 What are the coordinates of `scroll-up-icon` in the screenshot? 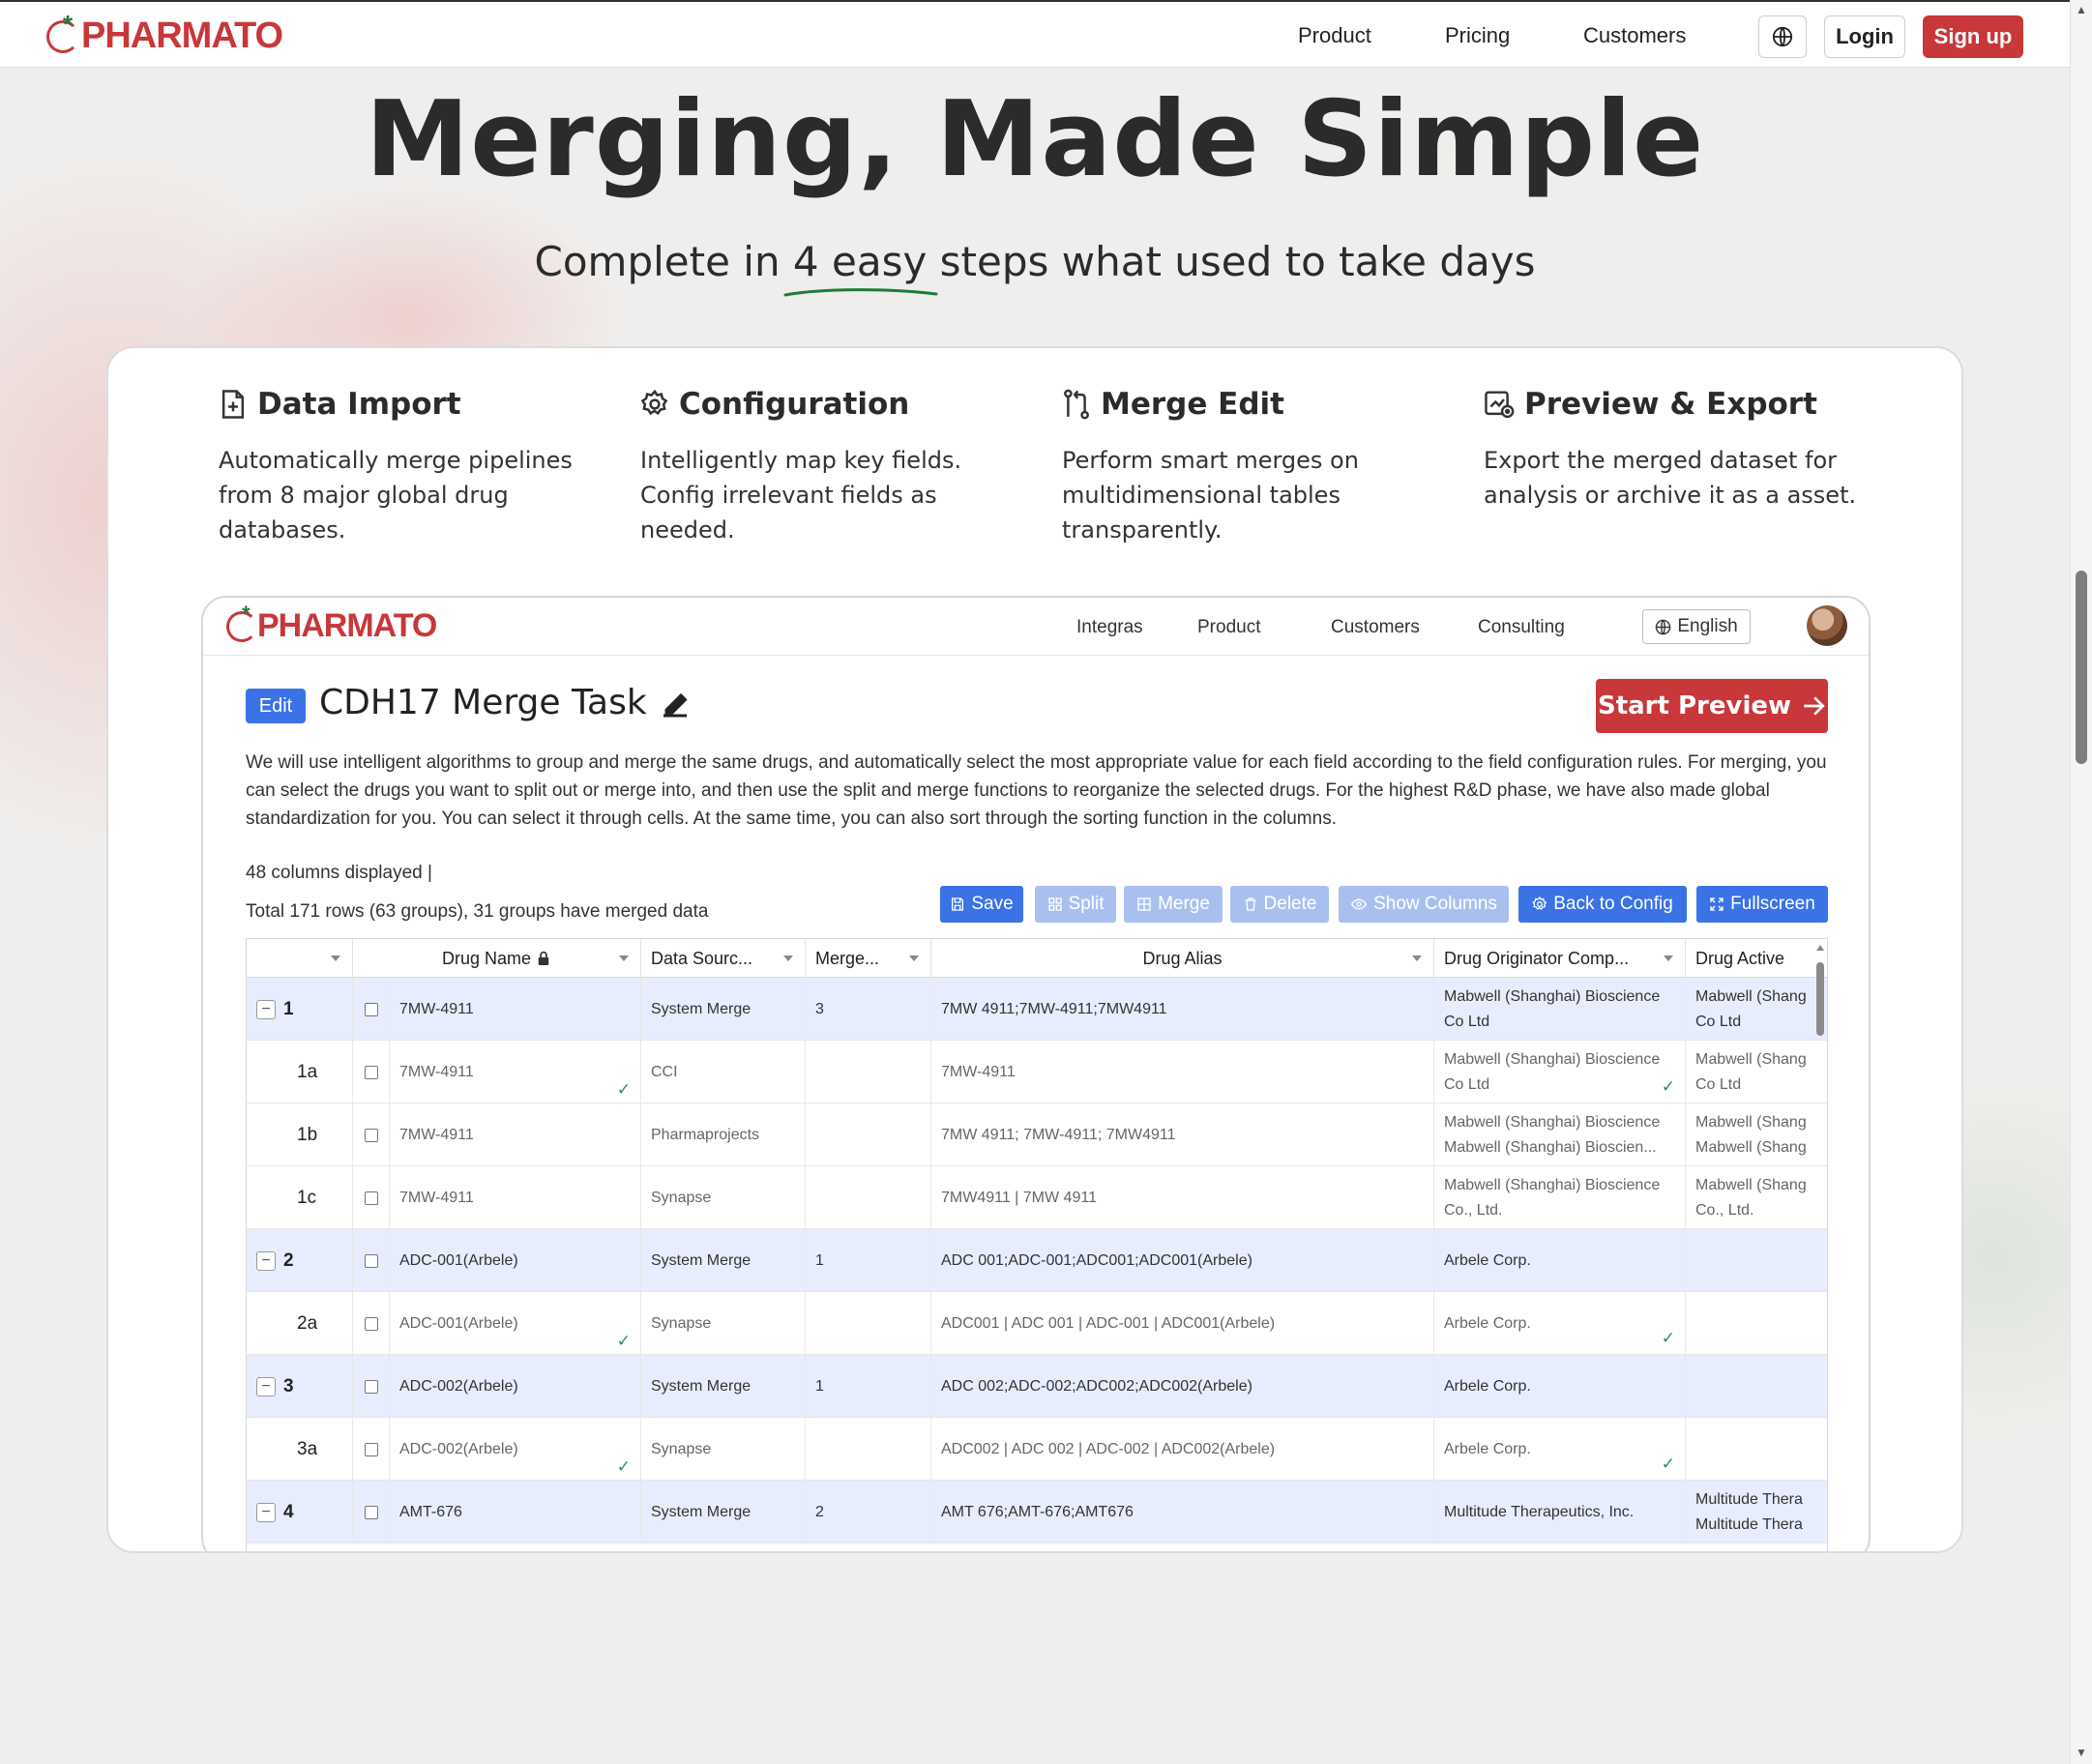 It's located at (1820, 948).